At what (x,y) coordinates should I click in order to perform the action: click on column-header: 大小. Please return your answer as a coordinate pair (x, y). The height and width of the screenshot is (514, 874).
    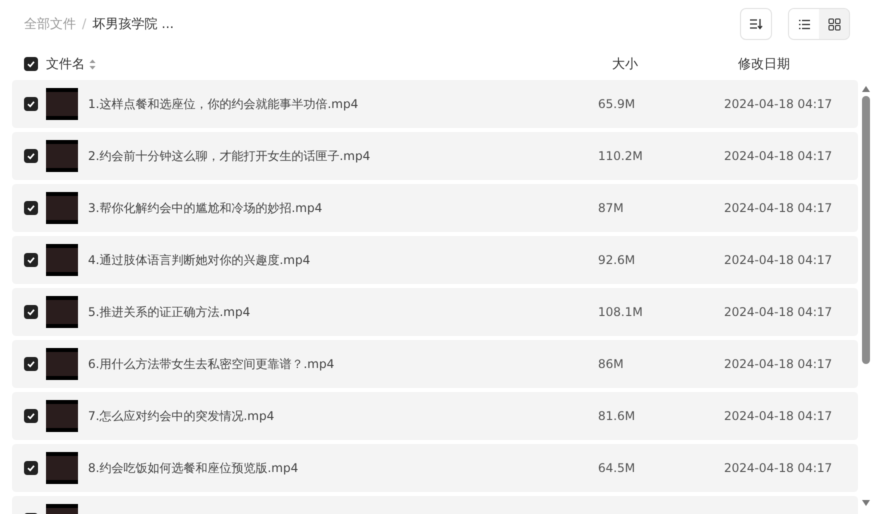
    Looking at the image, I should click on (675, 64).